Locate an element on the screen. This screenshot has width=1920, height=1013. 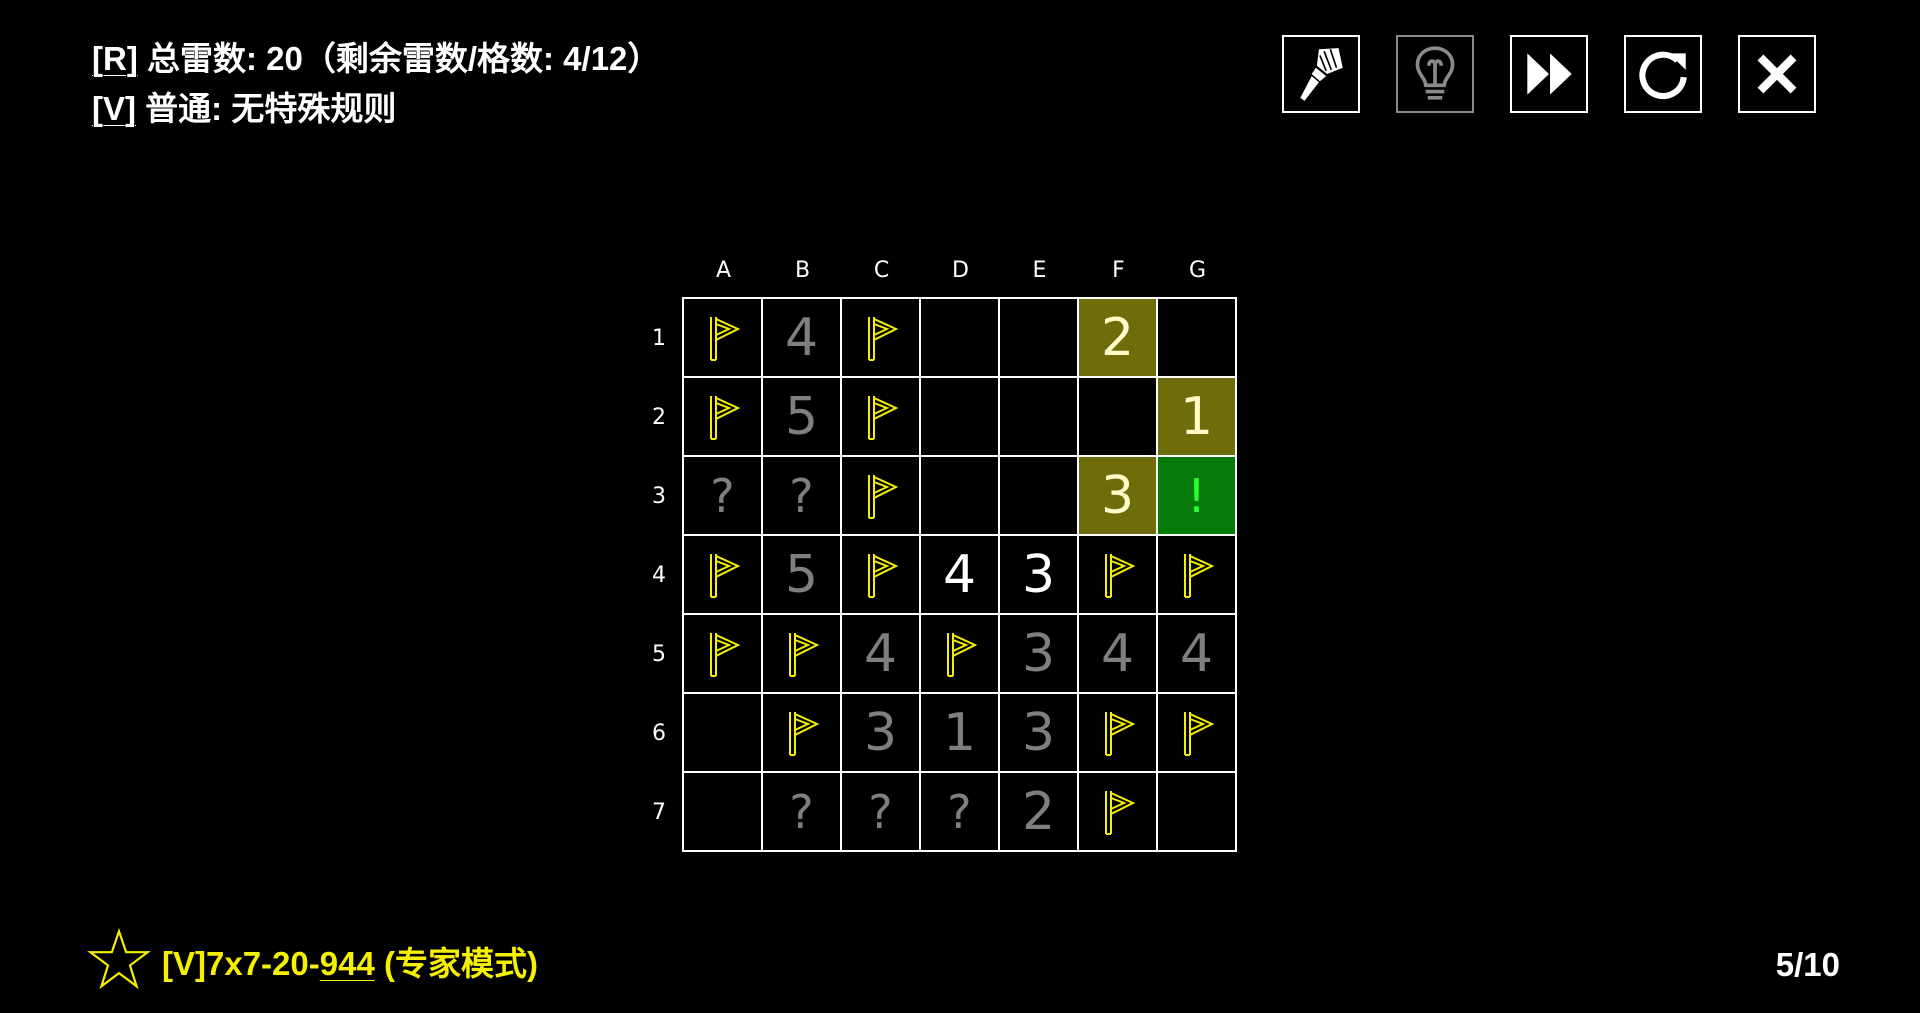
empty-cell-d2 is located at coordinates (959, 416).